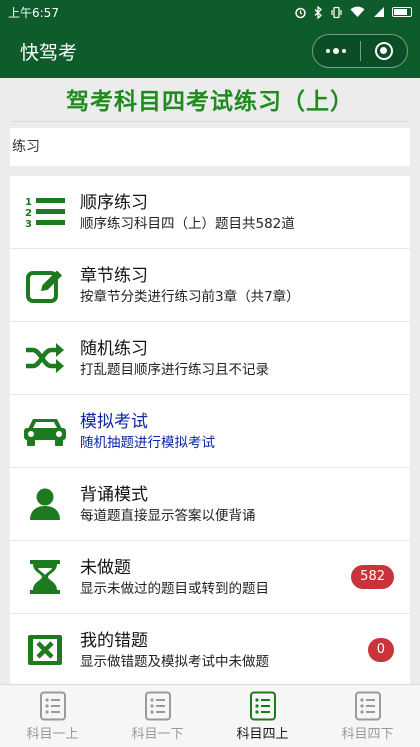 The width and height of the screenshot is (420, 747). I want to click on list-item-chapter-practice: 章节练习 按章节分类进行练习前3章（共7章）, so click(210, 285).